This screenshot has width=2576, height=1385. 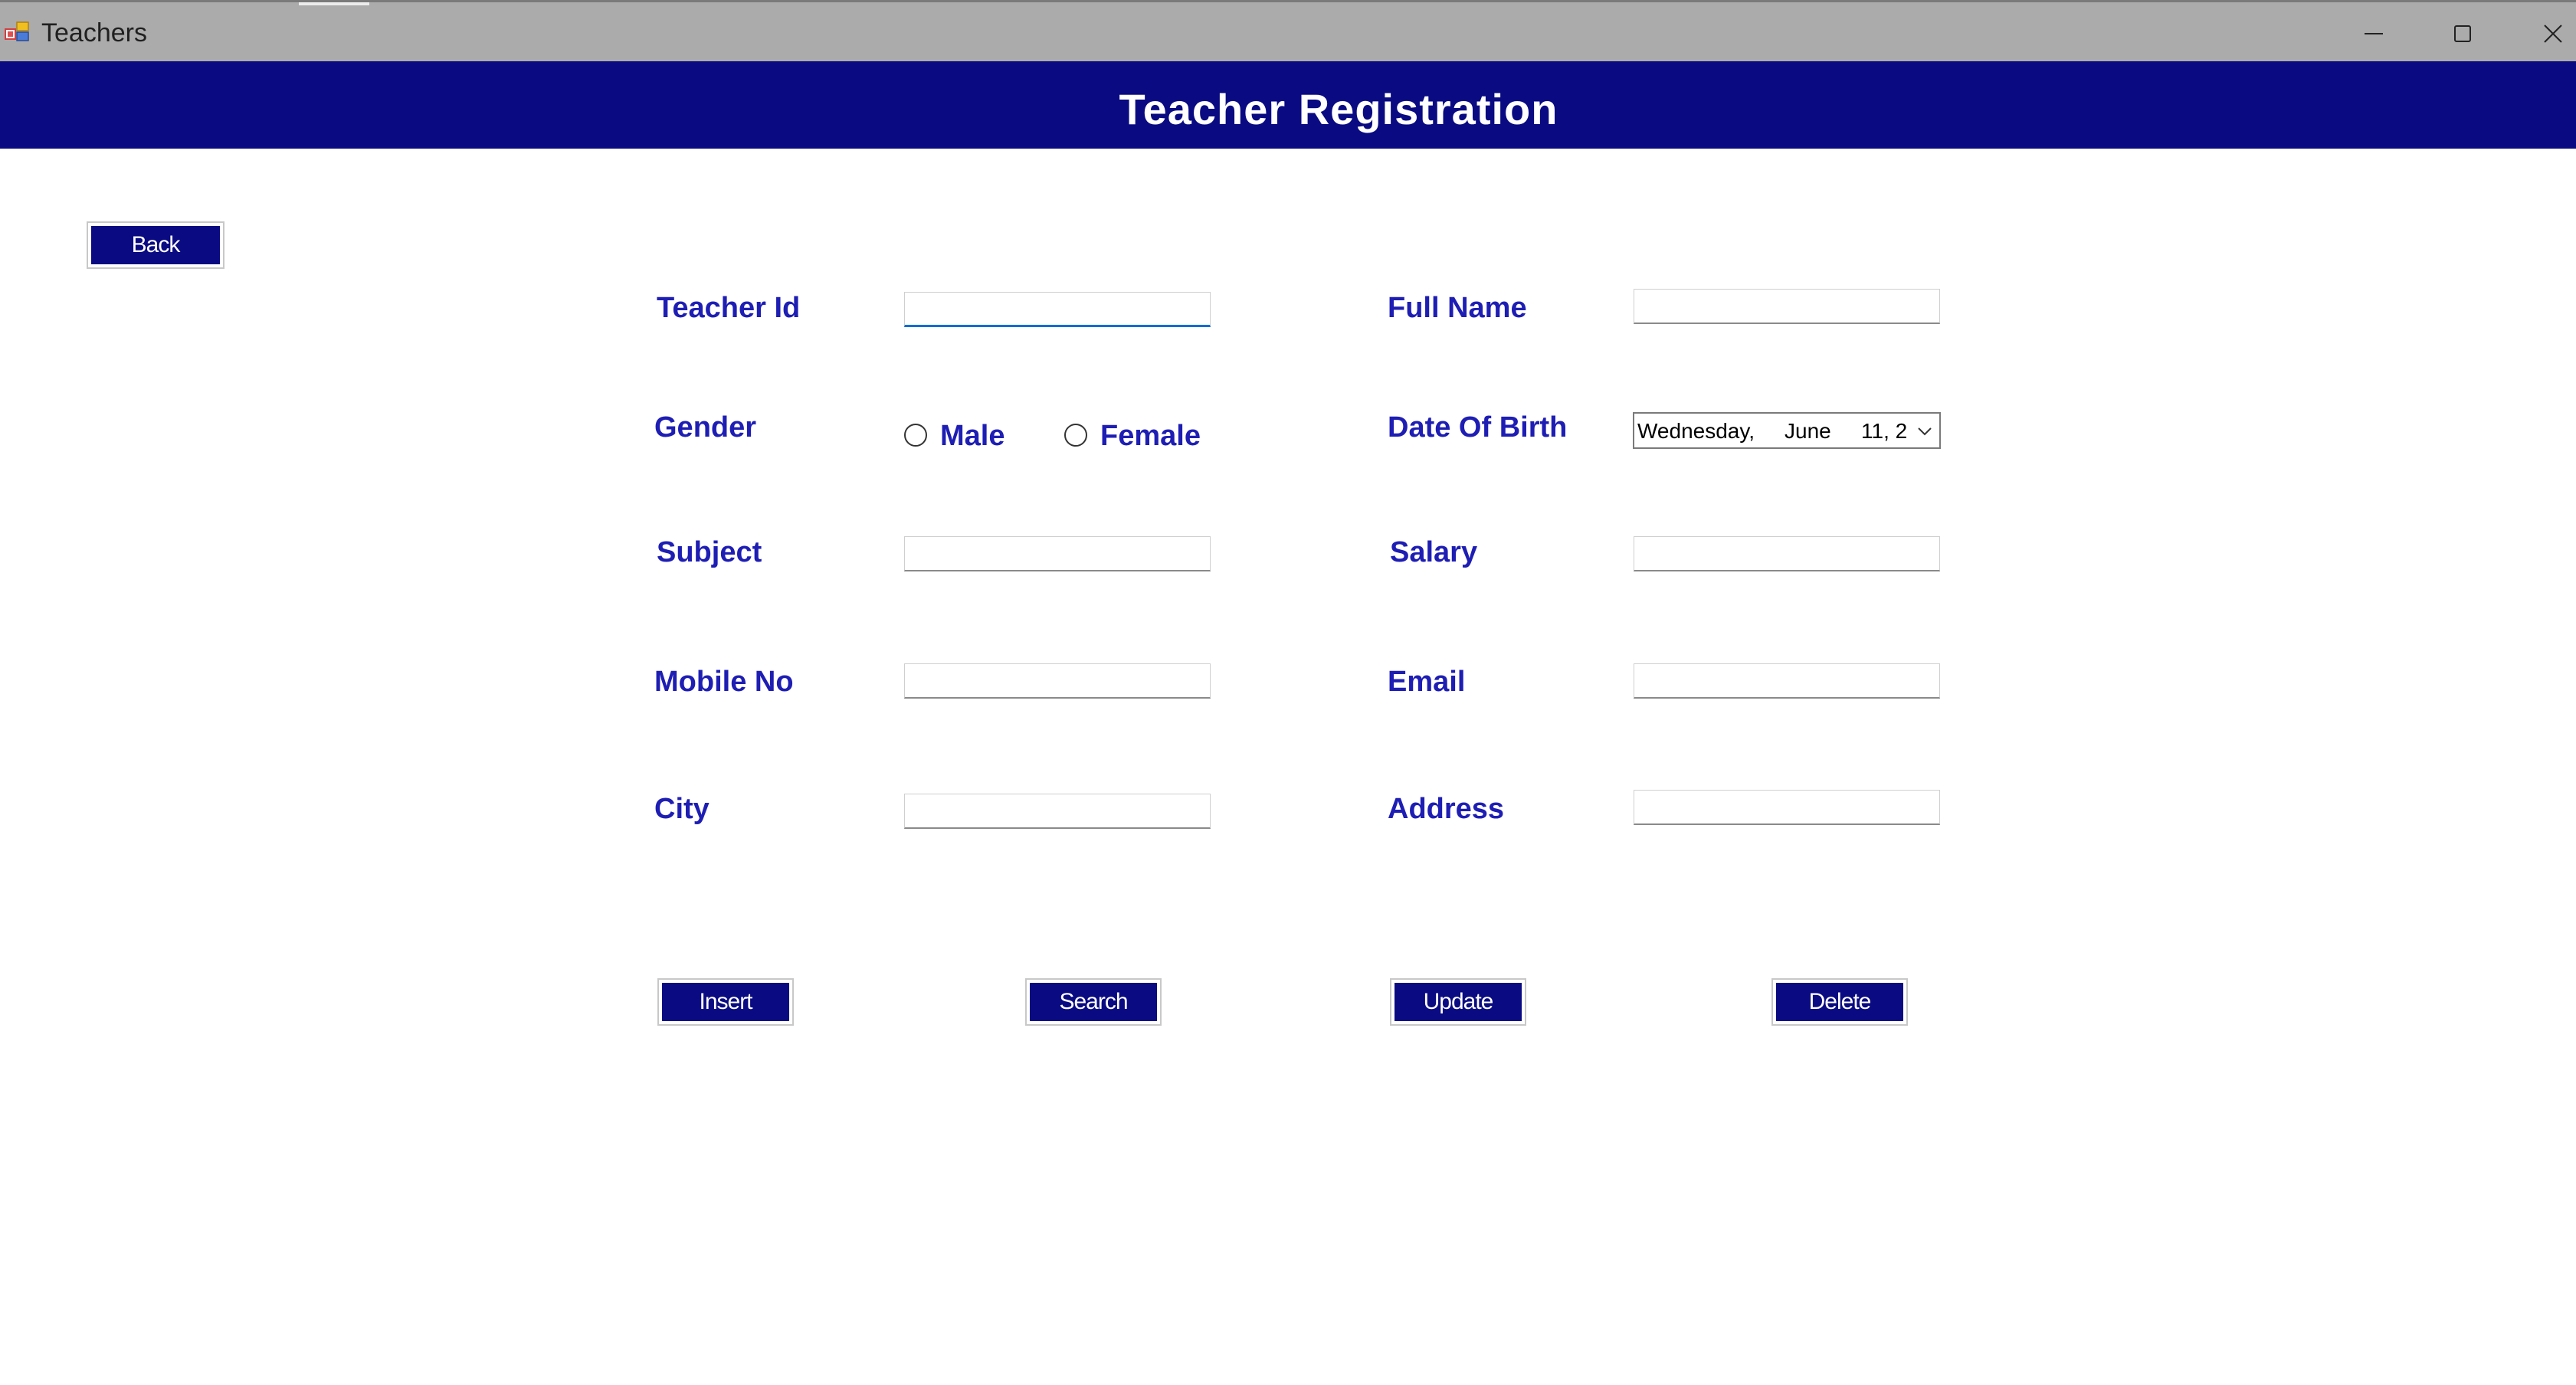 I want to click on window-title: Teachers, so click(x=94, y=32).